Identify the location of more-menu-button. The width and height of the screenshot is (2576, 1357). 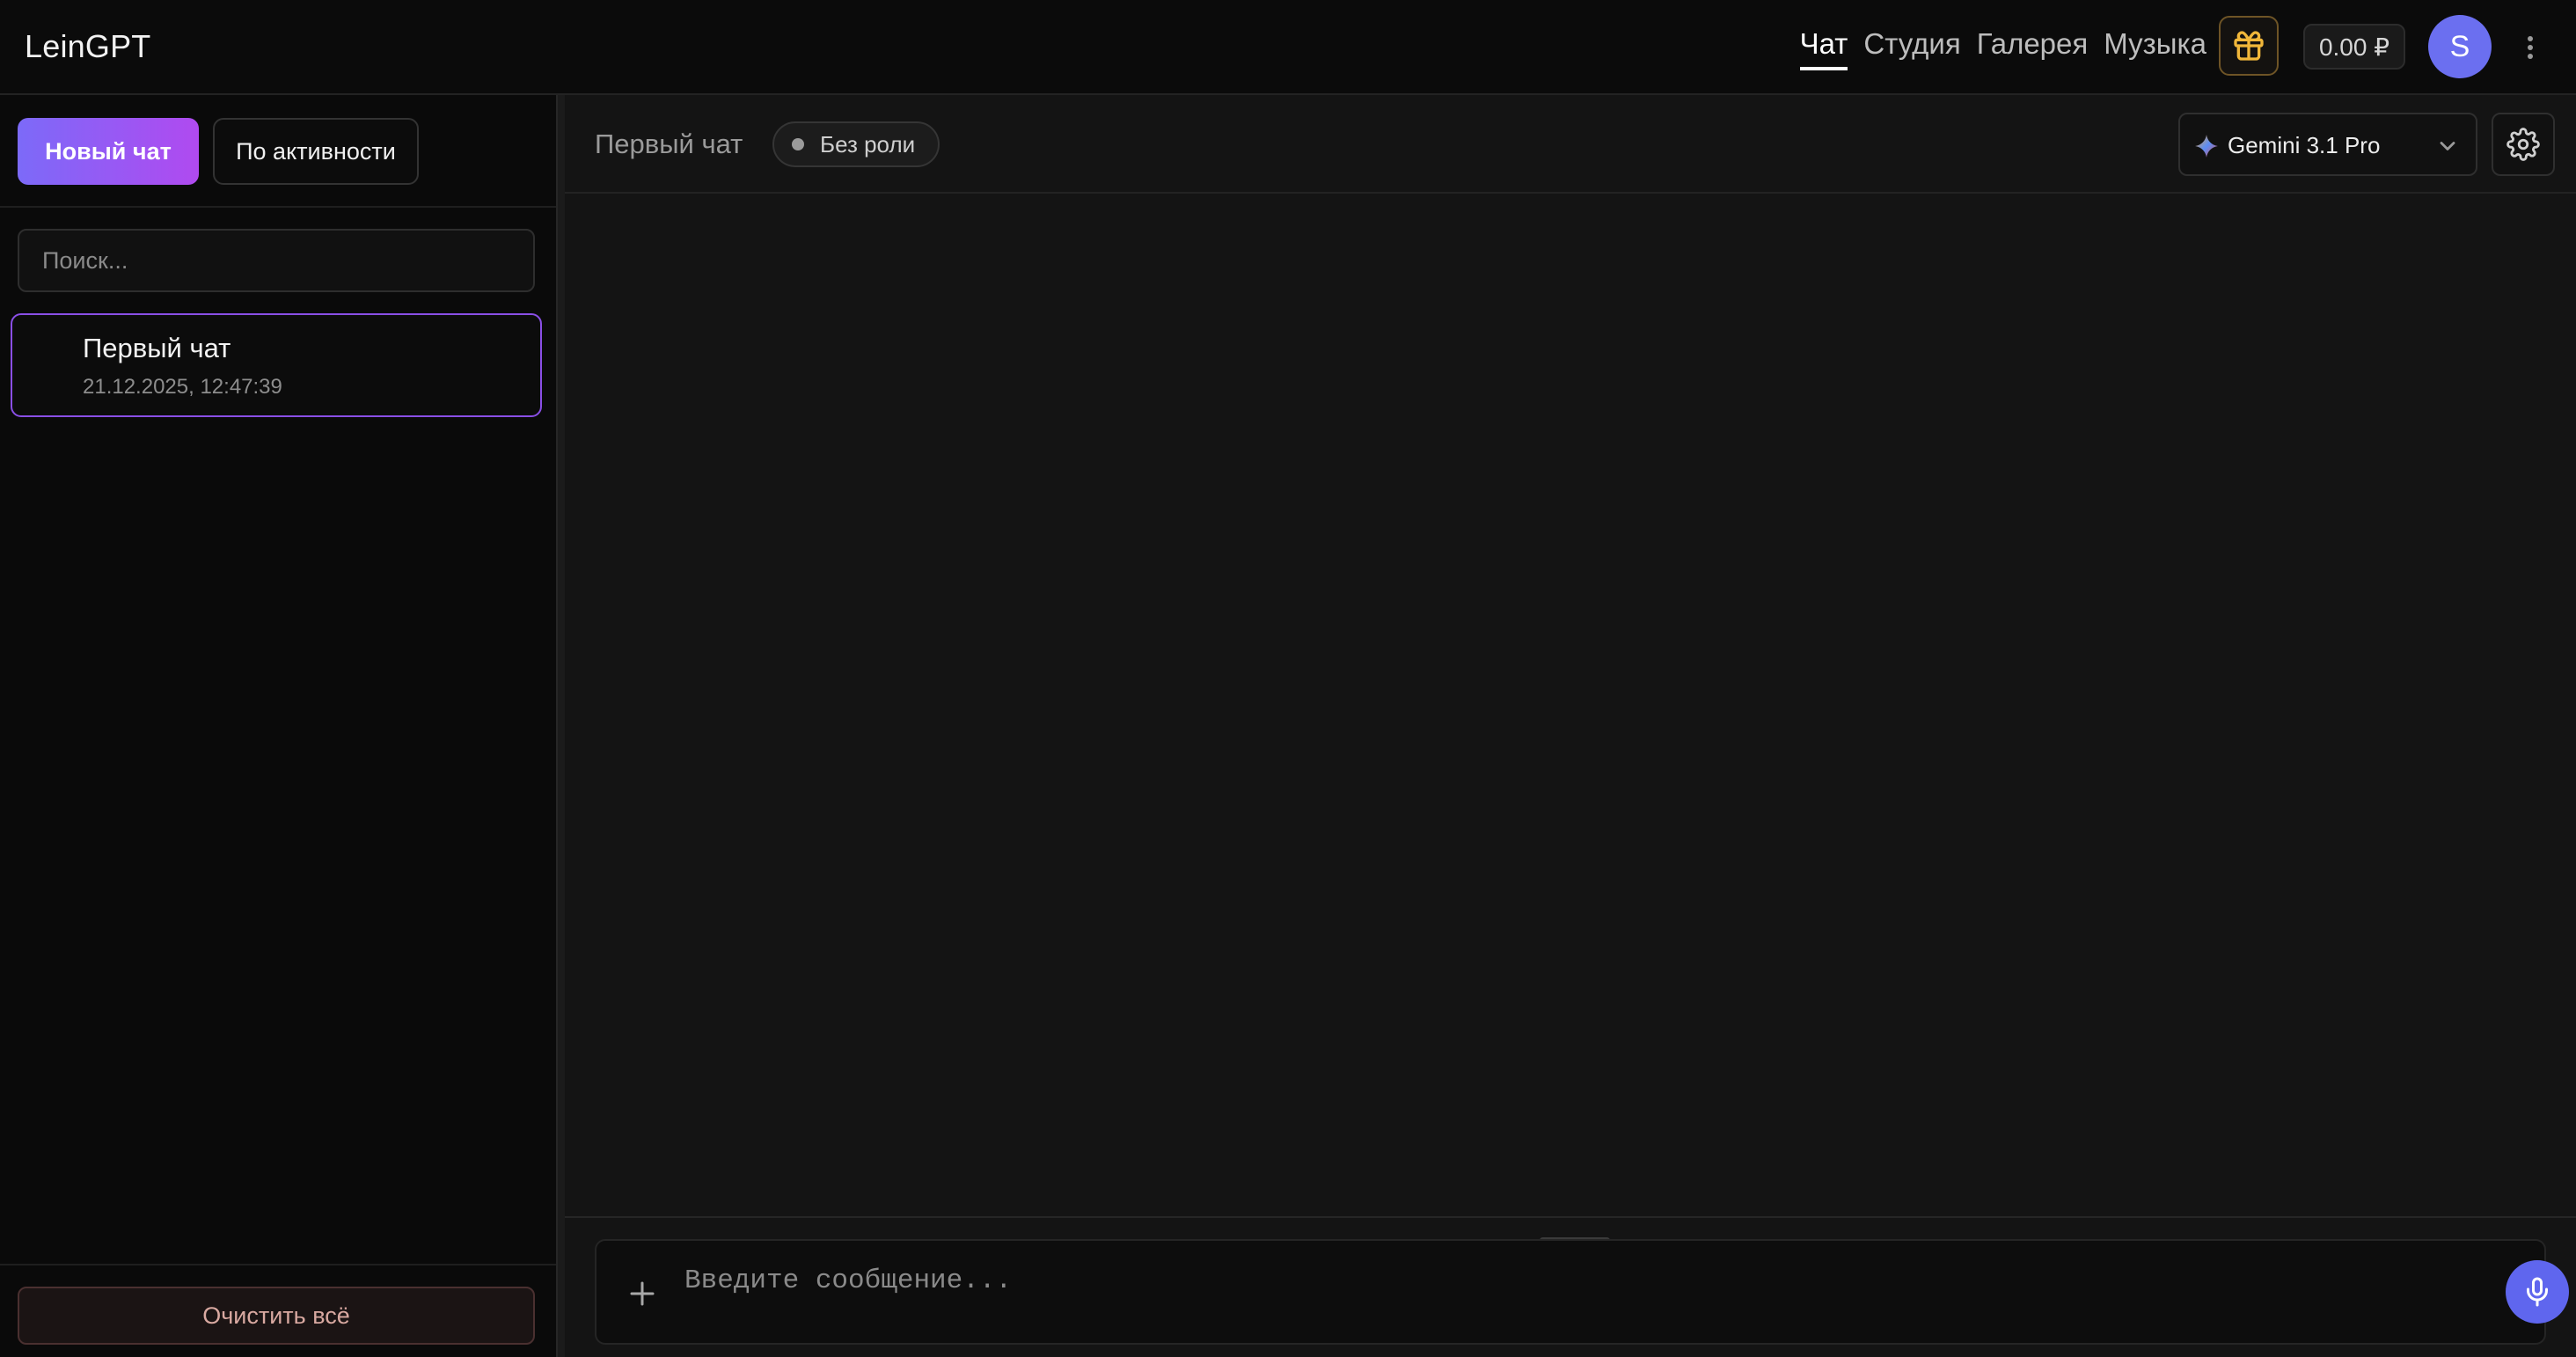
(2530, 47).